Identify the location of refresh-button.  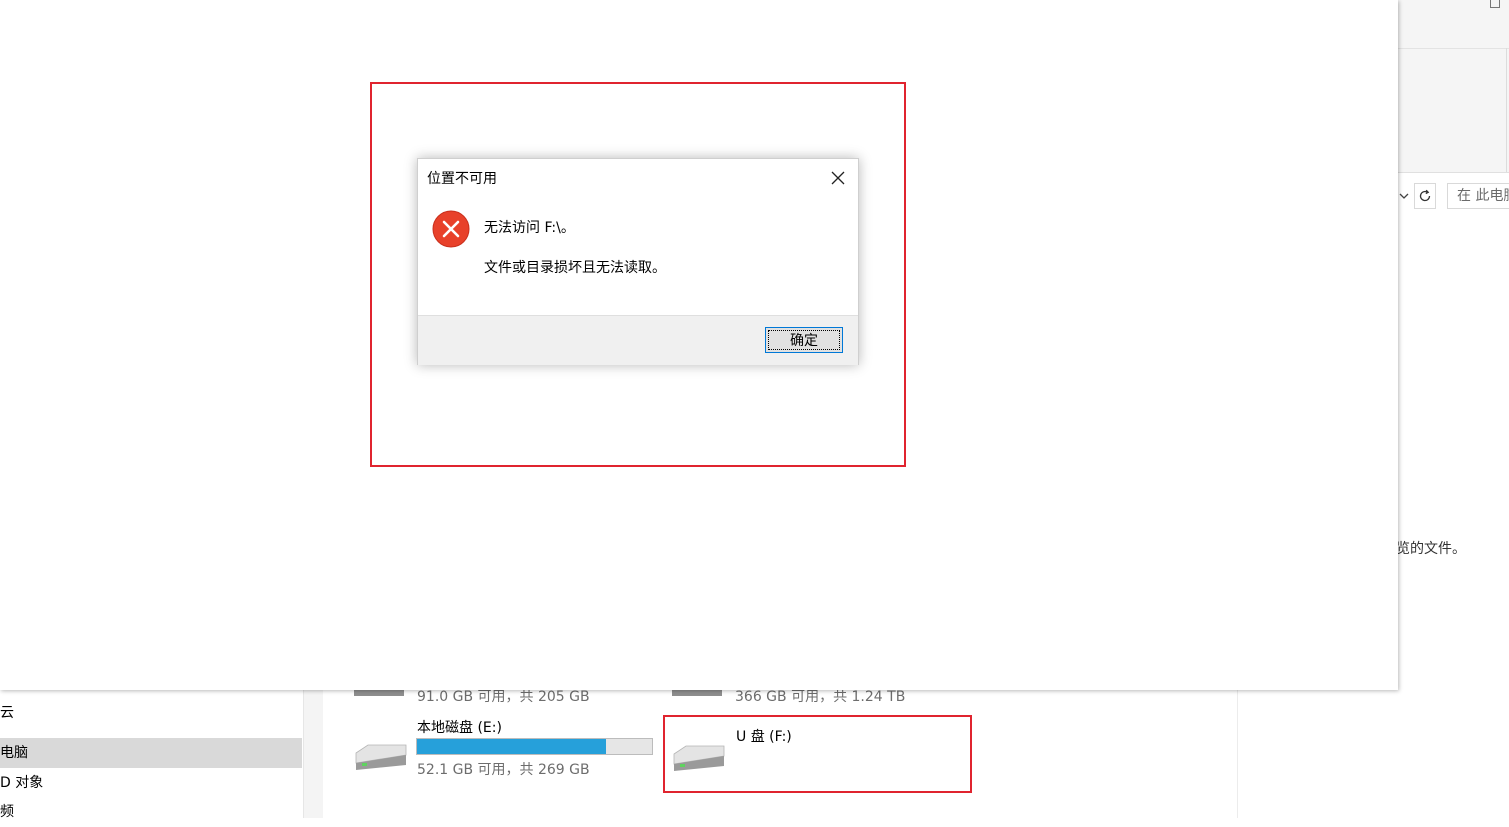
(1425, 196).